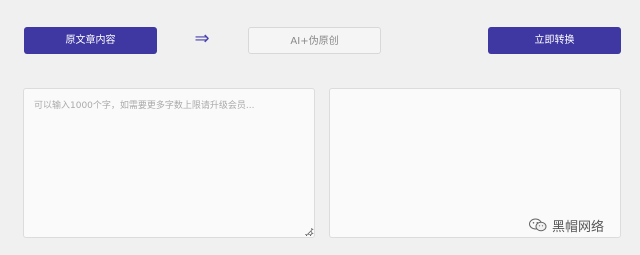  Describe the element at coordinates (578, 227) in the screenshot. I see `watermark-text: 黑帽网络` at that location.